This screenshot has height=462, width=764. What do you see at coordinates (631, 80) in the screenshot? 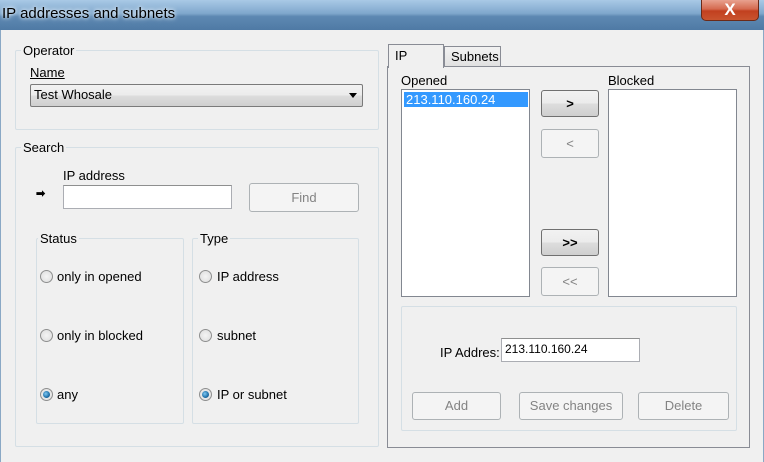
I see `blocked-label: Blocked` at bounding box center [631, 80].